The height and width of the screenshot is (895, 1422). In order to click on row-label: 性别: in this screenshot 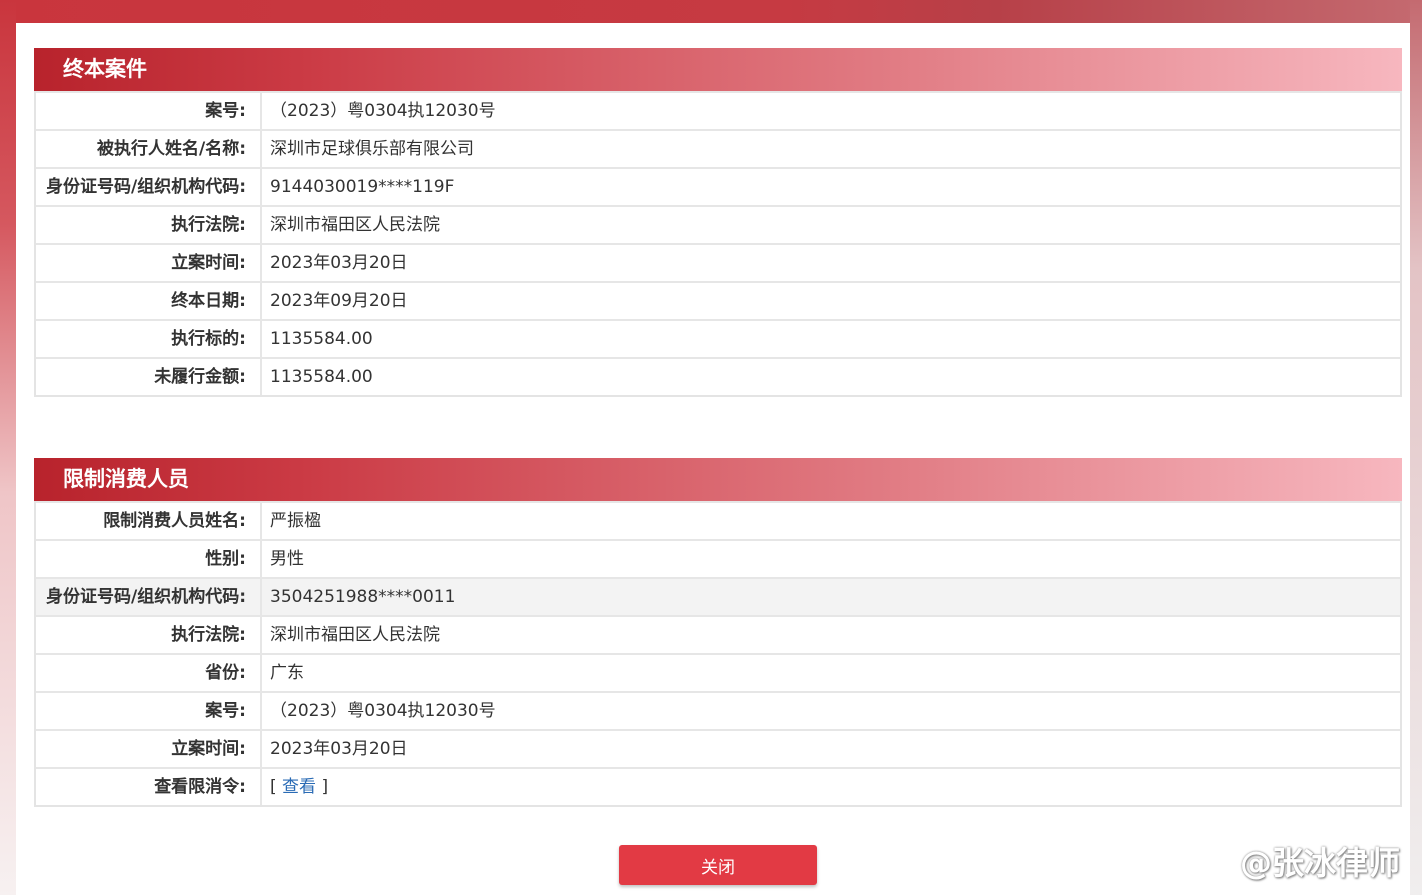, I will do `click(149, 559)`.